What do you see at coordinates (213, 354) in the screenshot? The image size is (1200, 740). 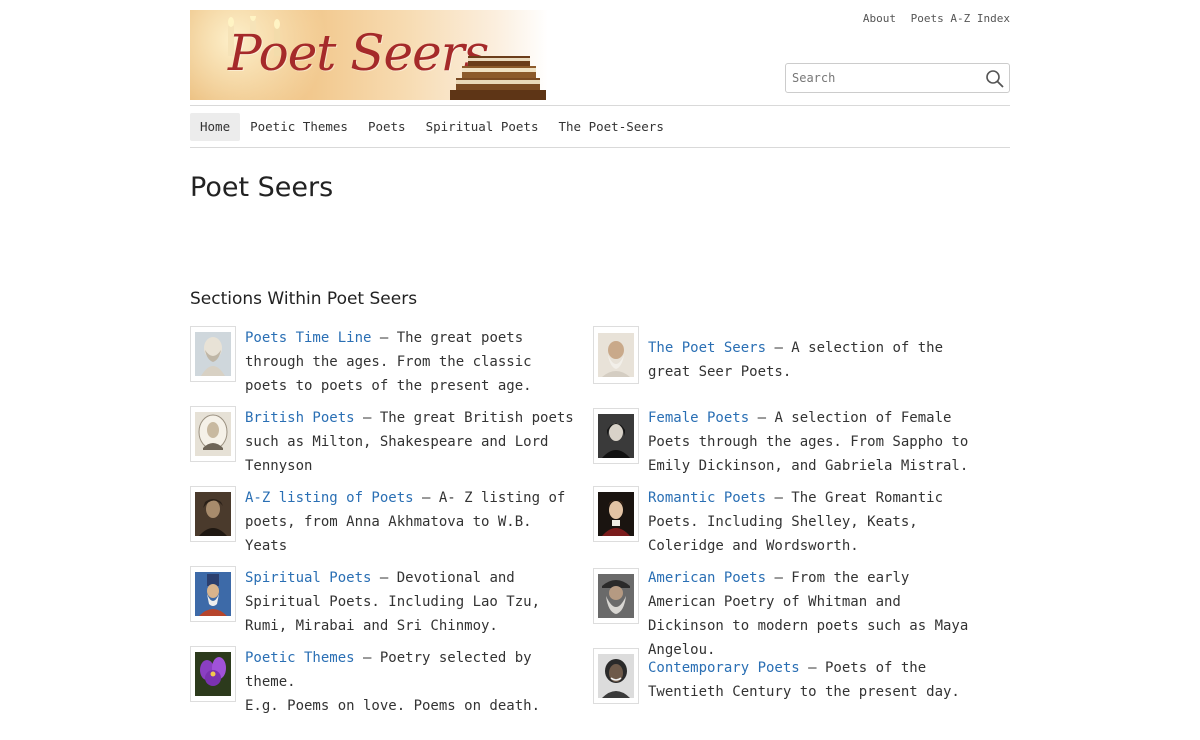 I see `bust-icon` at bounding box center [213, 354].